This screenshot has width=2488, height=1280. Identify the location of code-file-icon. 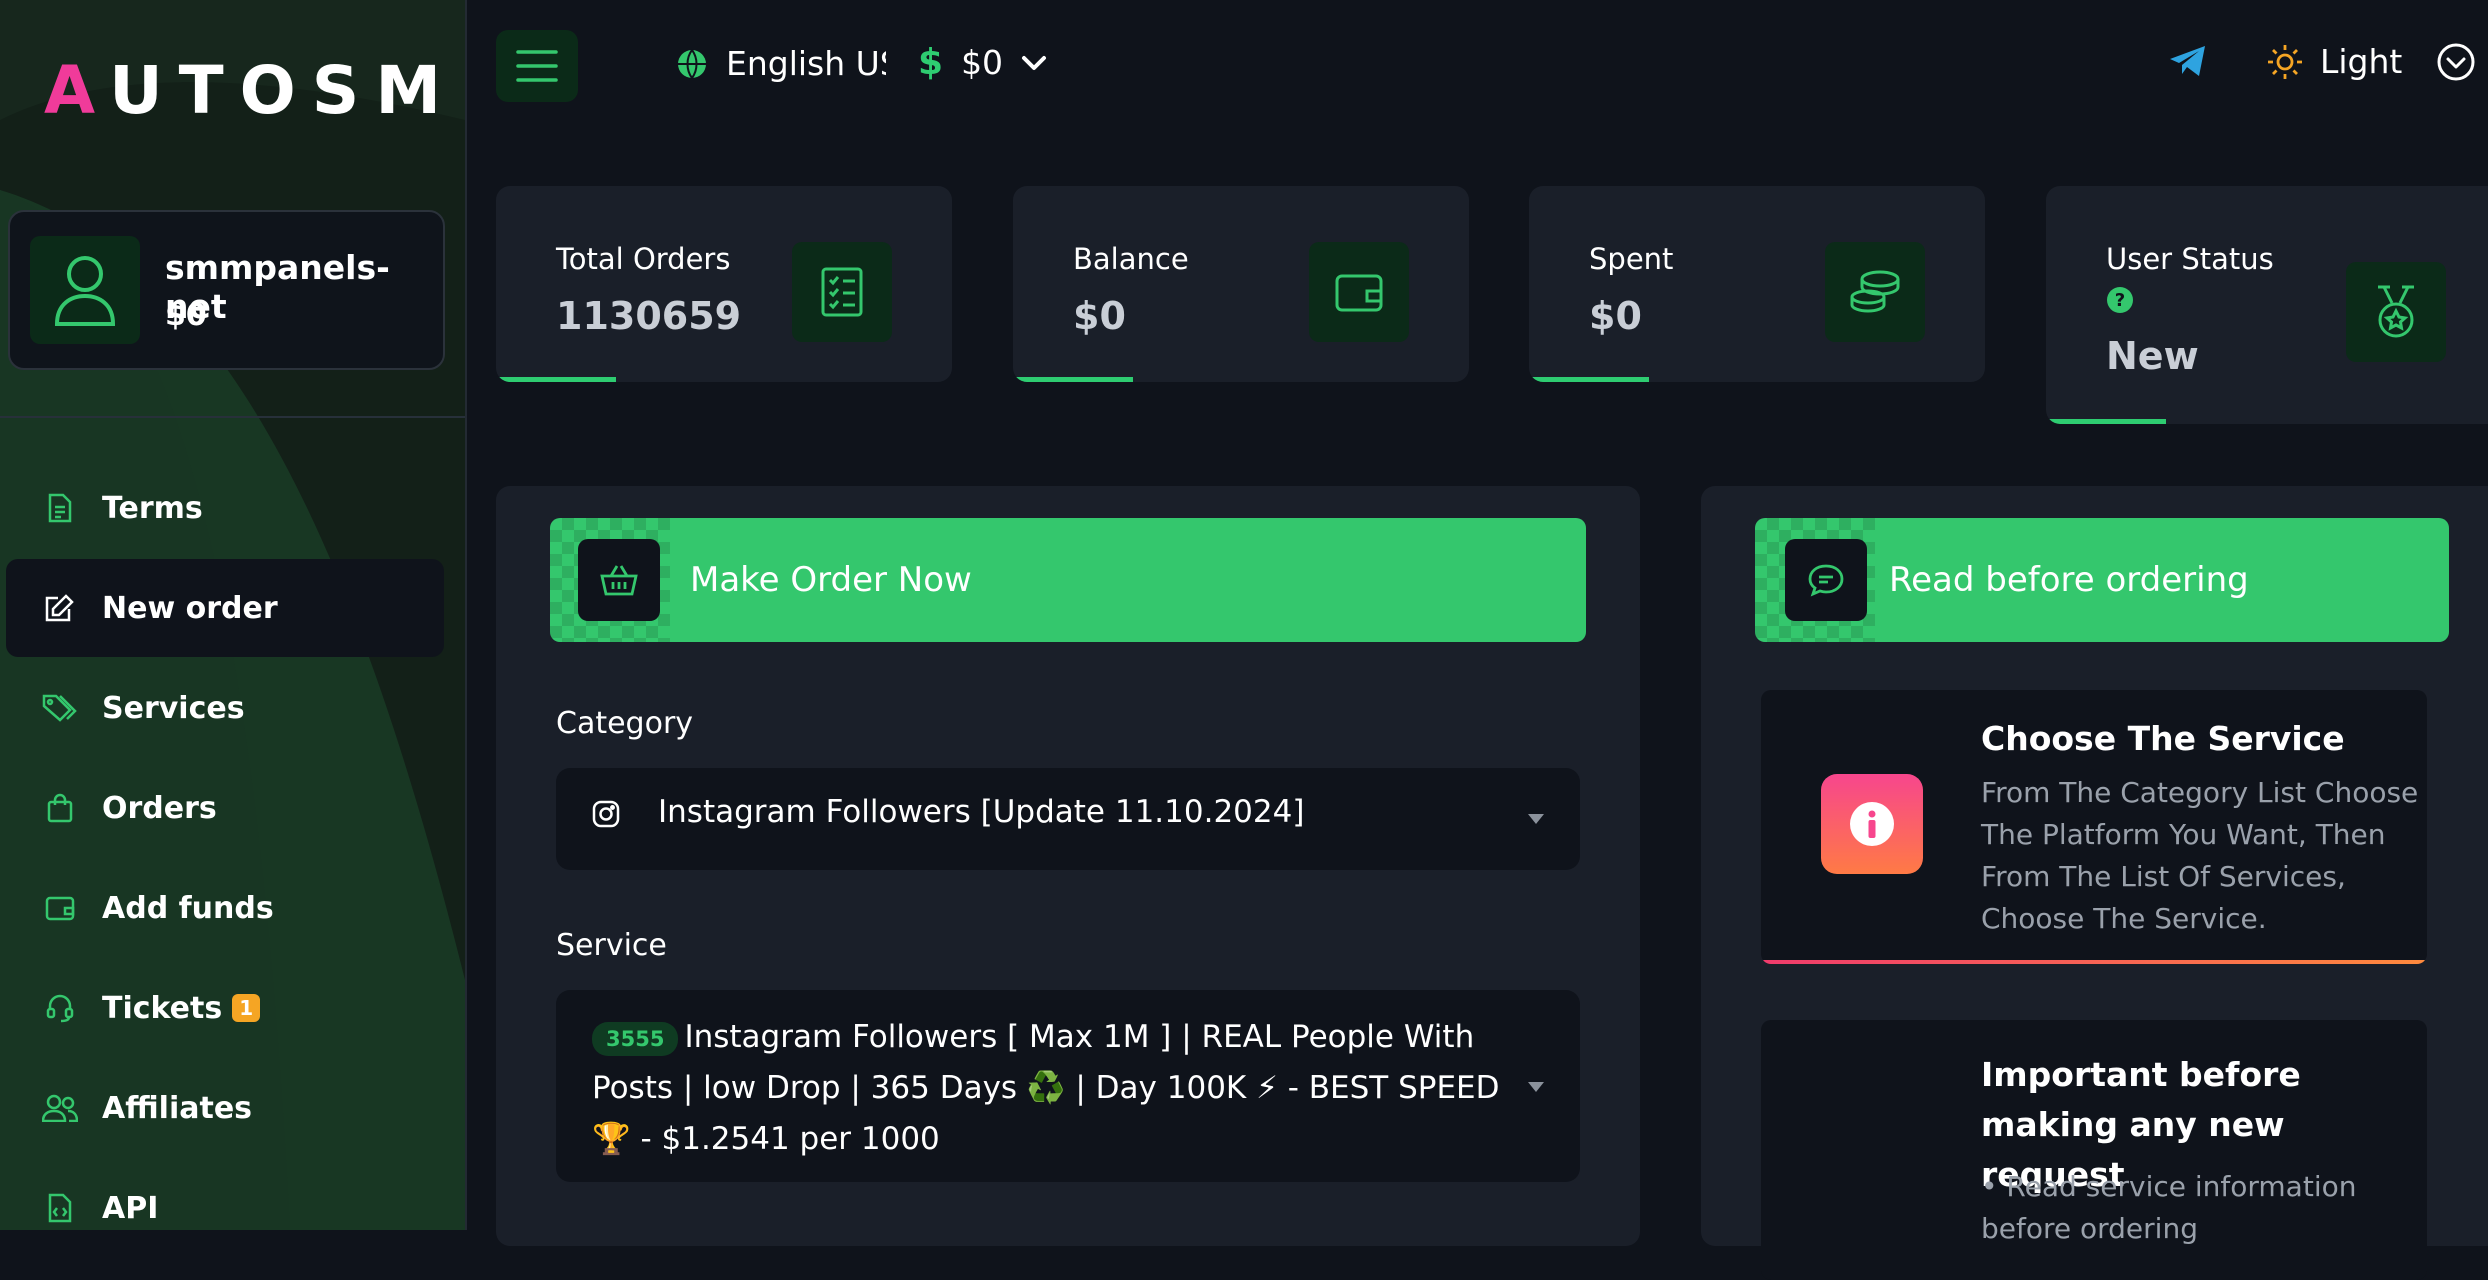
(60, 1208).